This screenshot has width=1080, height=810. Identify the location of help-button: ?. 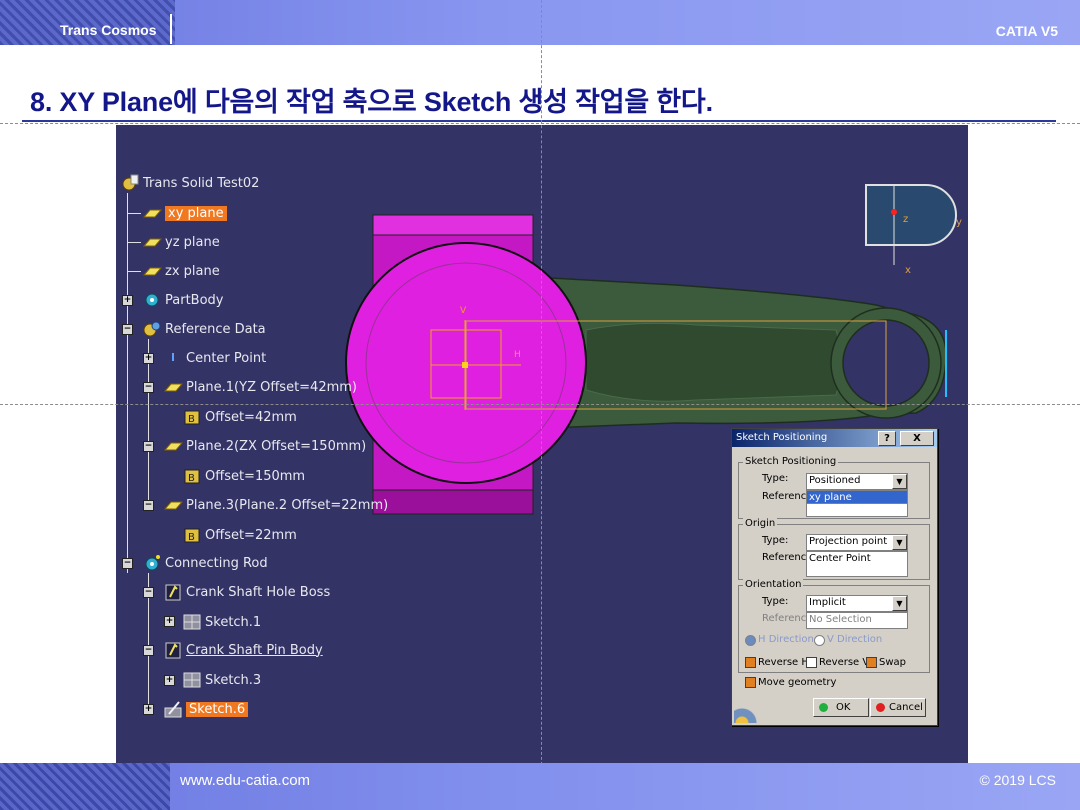
(887, 438).